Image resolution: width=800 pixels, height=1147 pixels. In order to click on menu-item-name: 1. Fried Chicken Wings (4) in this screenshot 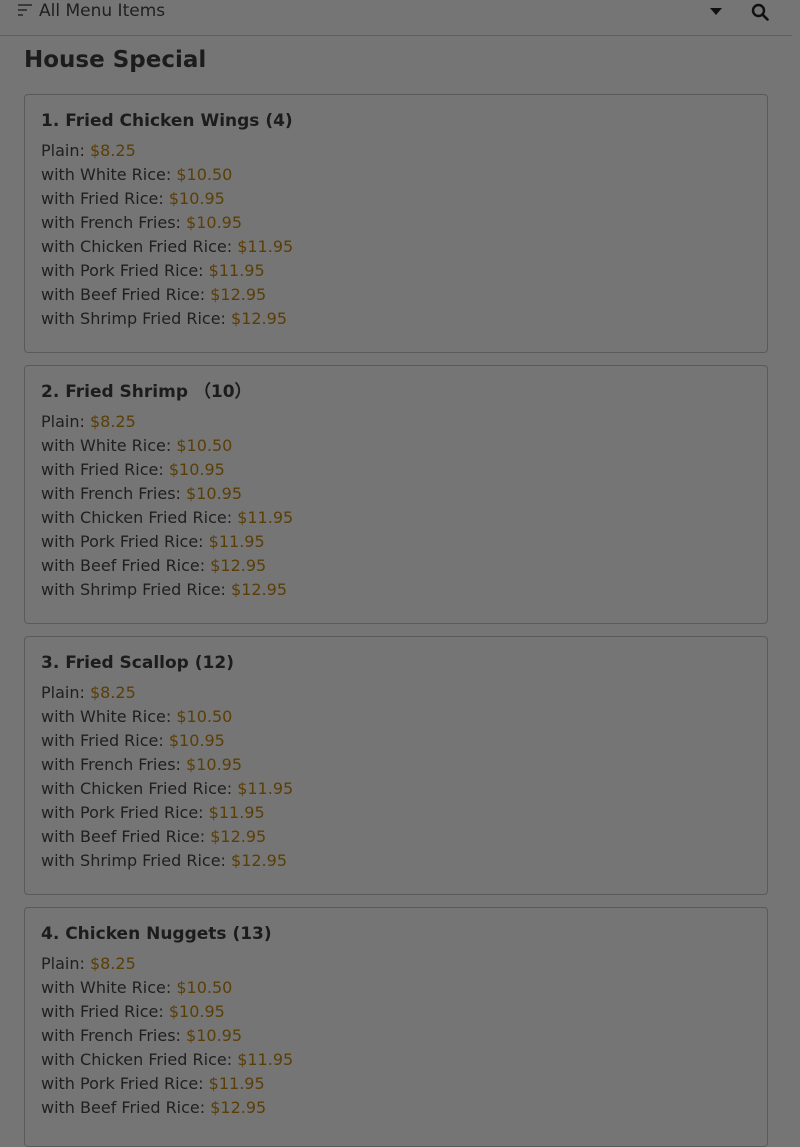, I will do `click(167, 121)`.